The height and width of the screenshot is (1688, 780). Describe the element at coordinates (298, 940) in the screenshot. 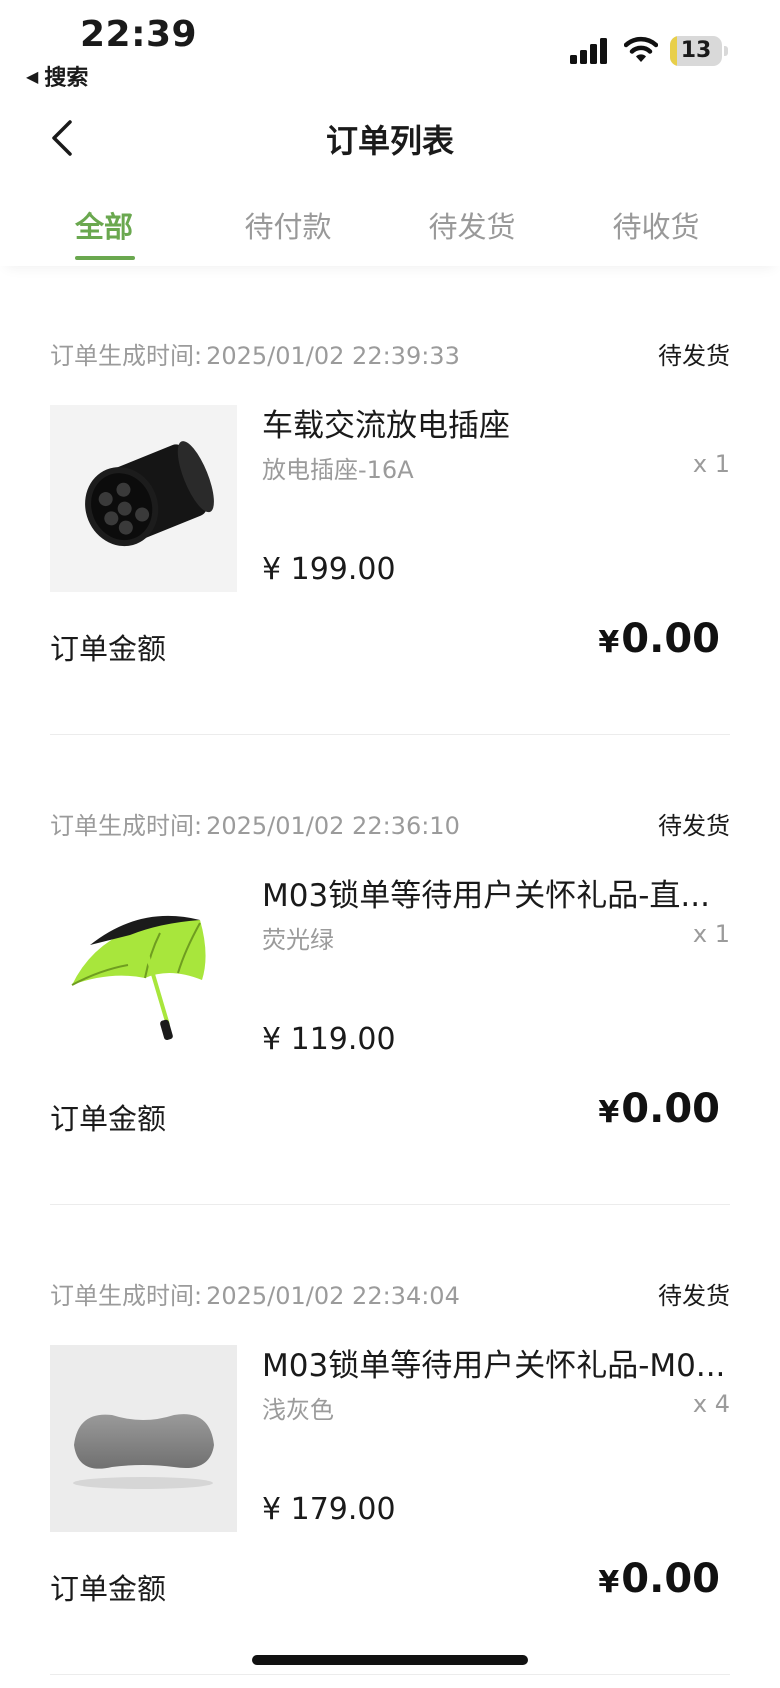

I see `product-spec: 荧光绿` at that location.